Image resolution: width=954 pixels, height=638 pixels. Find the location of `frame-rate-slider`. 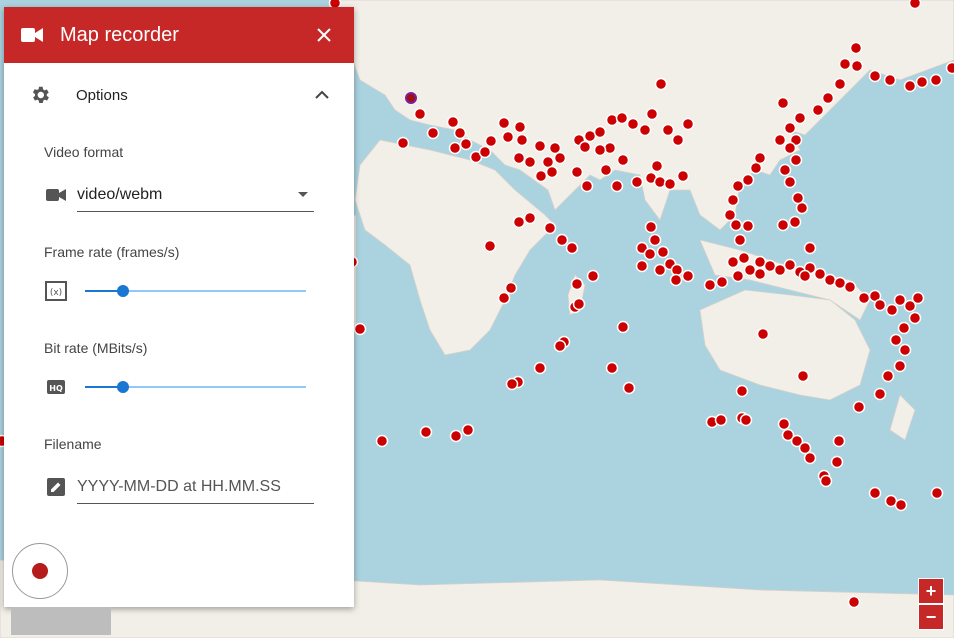

frame-rate-slider is located at coordinates (195, 291).